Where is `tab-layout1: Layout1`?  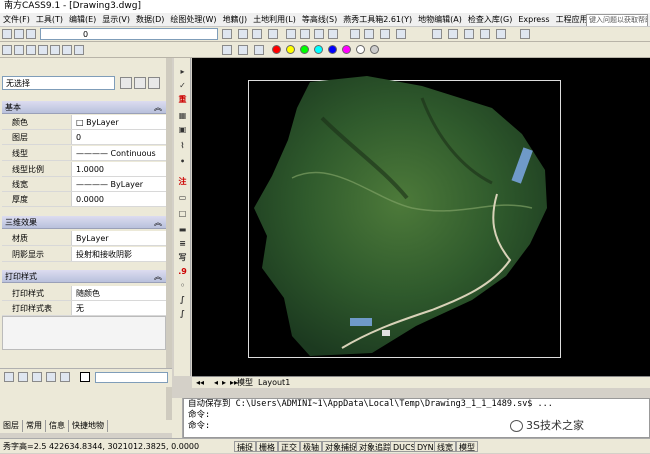 tab-layout1: Layout1 is located at coordinates (274, 382).